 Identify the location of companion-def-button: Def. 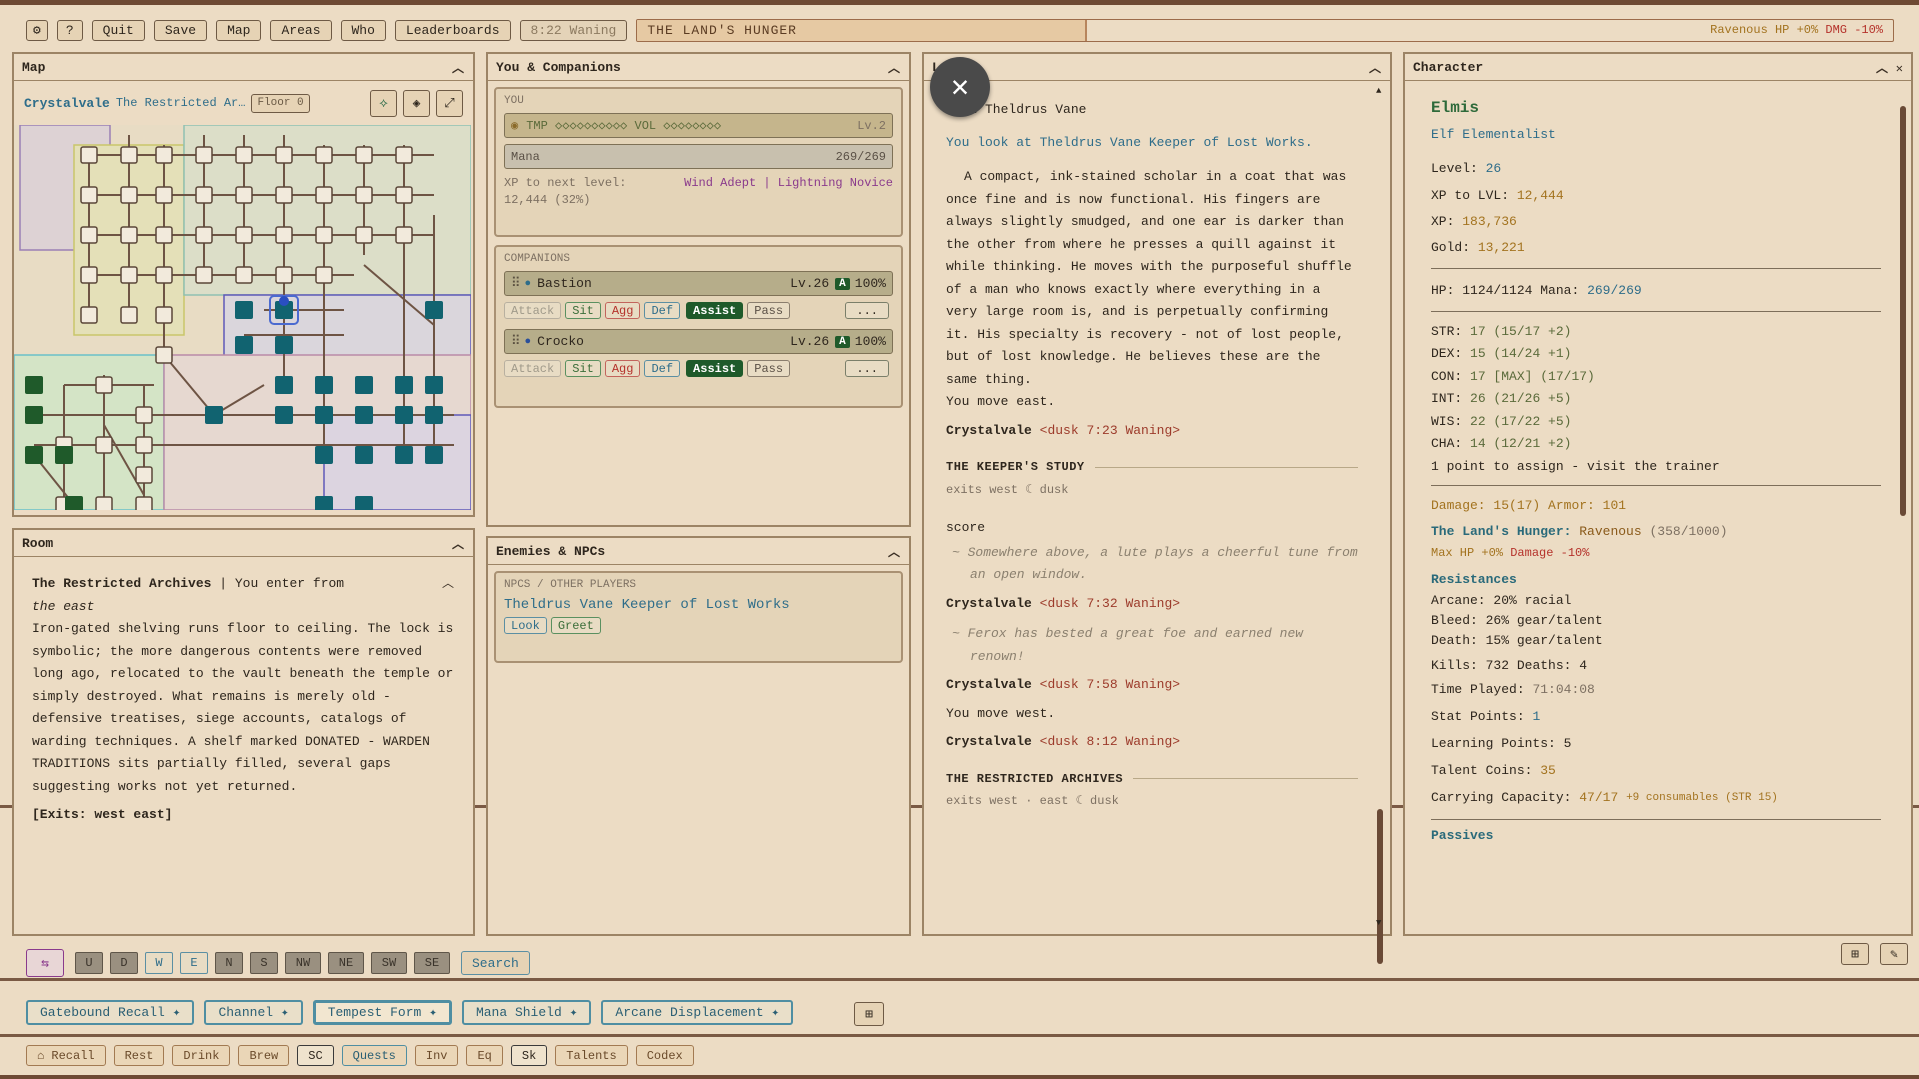
(662, 310).